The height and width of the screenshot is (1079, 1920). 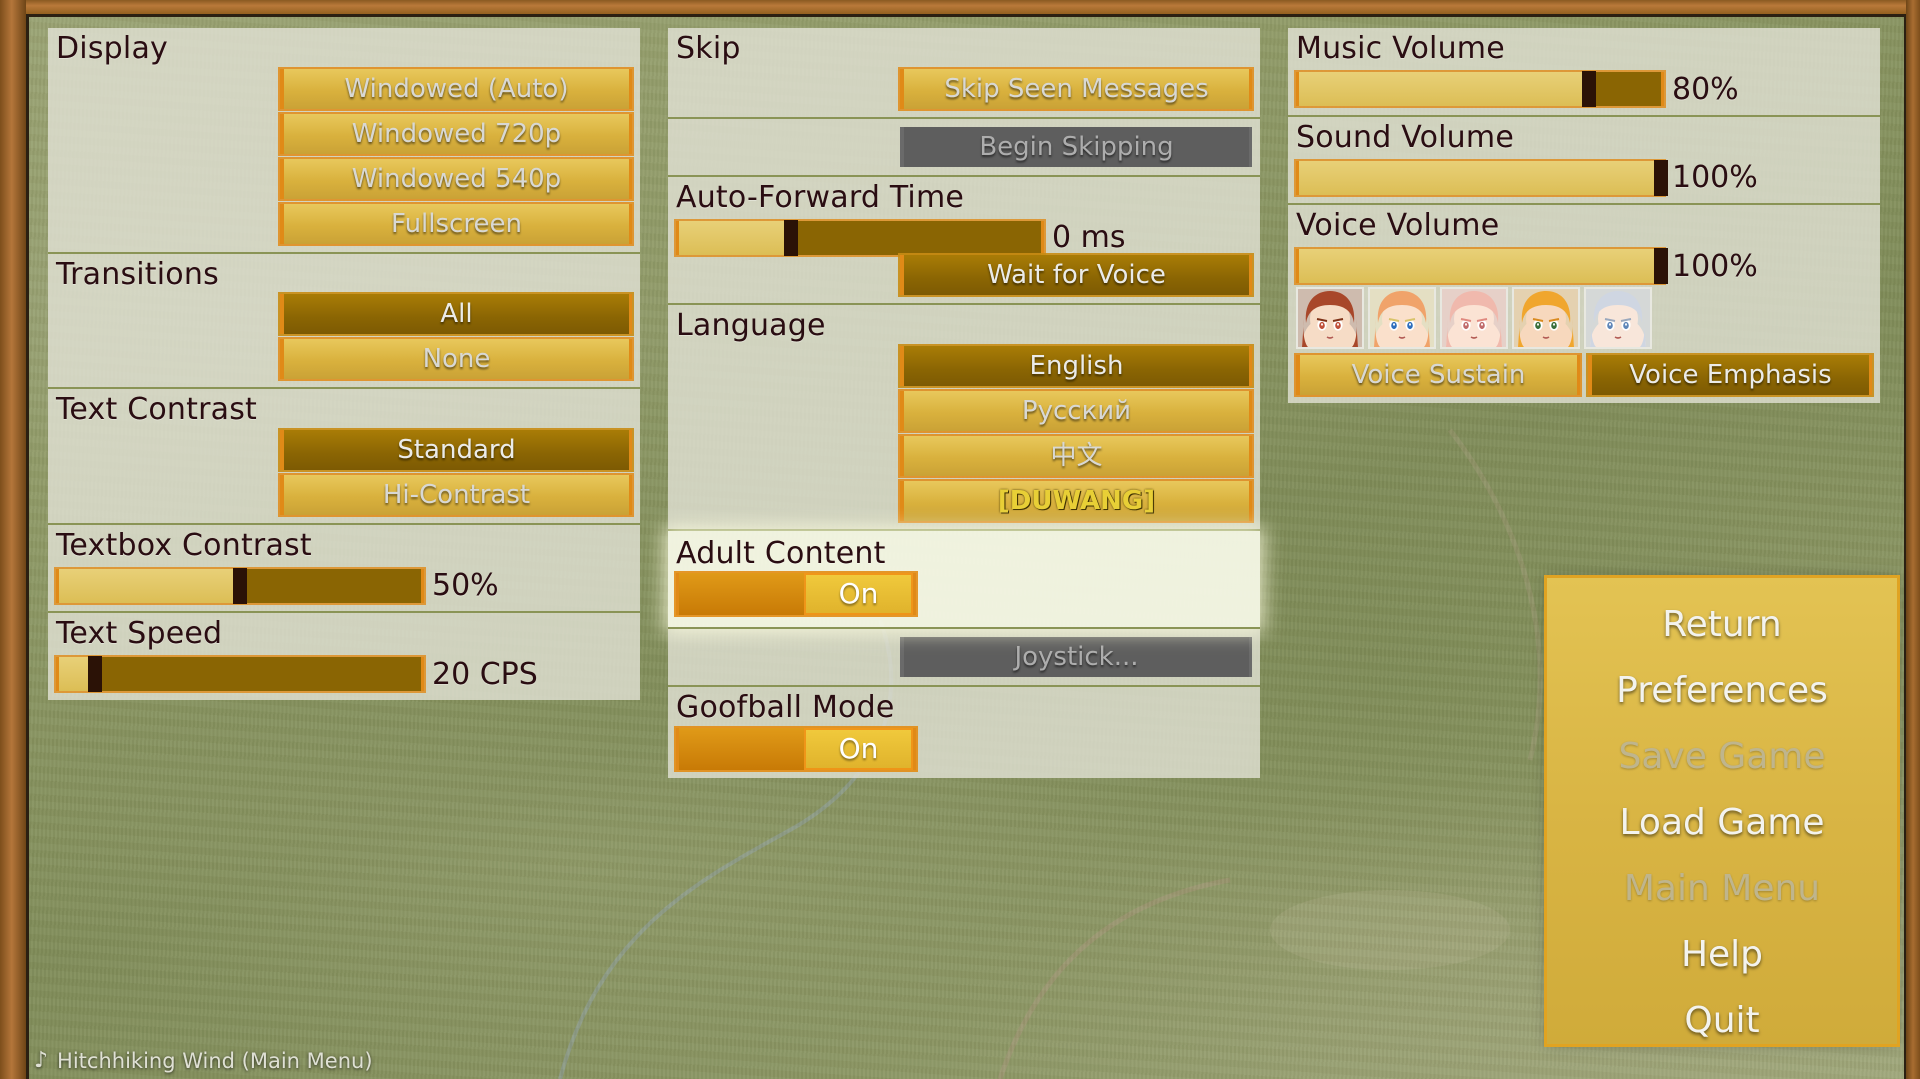 I want to click on preference-label-text-speed: Text Speed, so click(x=139, y=633).